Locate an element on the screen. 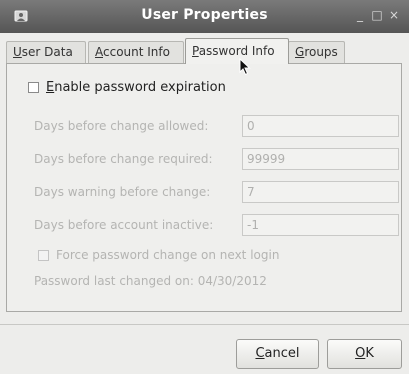 This screenshot has width=409, height=374. enable-expiration-text: nable password expiration is located at coordinates (140, 87).